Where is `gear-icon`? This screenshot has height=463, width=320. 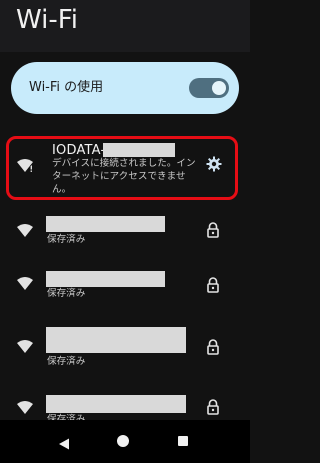
gear-icon is located at coordinates (214, 164).